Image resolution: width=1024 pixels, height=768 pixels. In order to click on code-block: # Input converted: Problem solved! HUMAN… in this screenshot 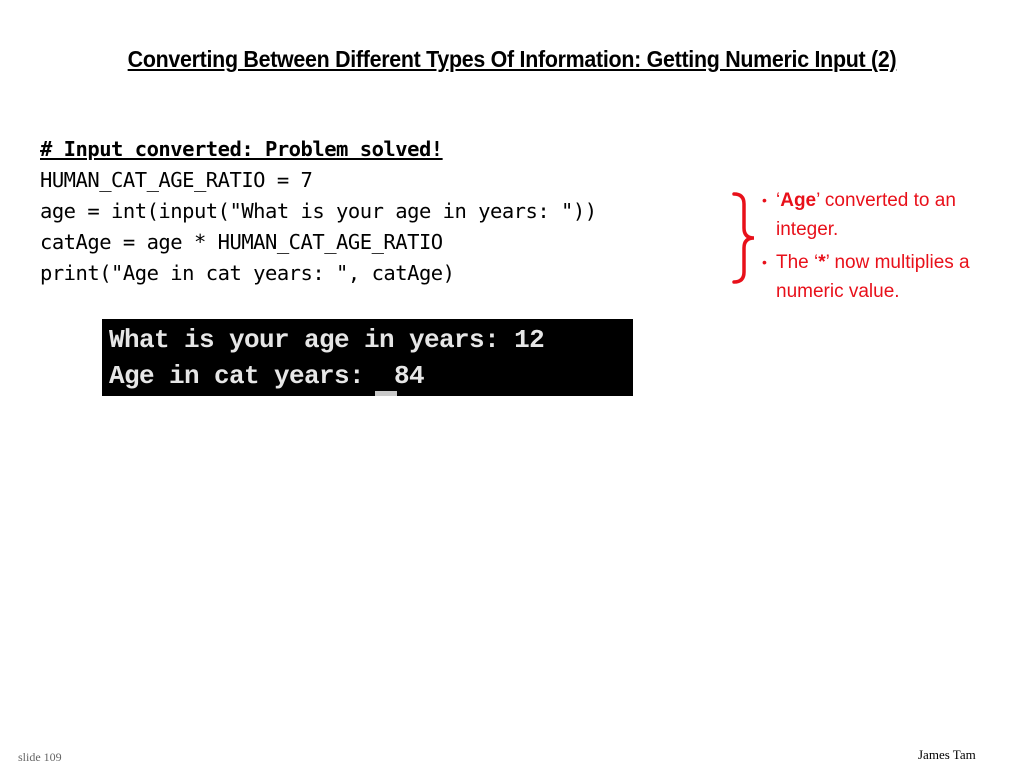, I will do `click(318, 211)`.